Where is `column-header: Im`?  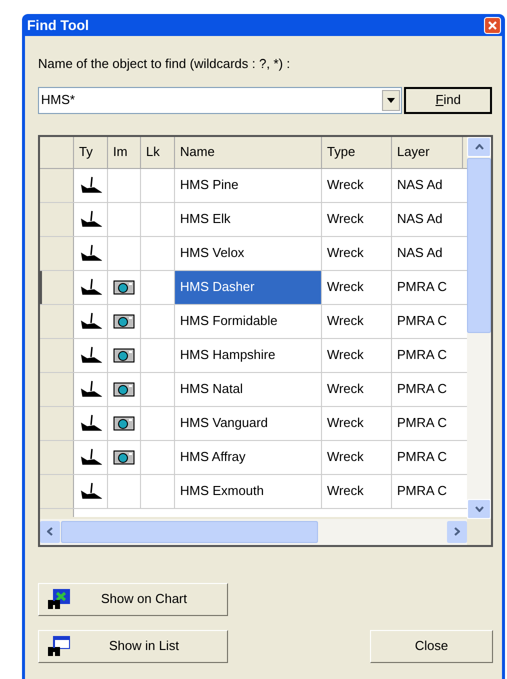
column-header: Im is located at coordinates (124, 152).